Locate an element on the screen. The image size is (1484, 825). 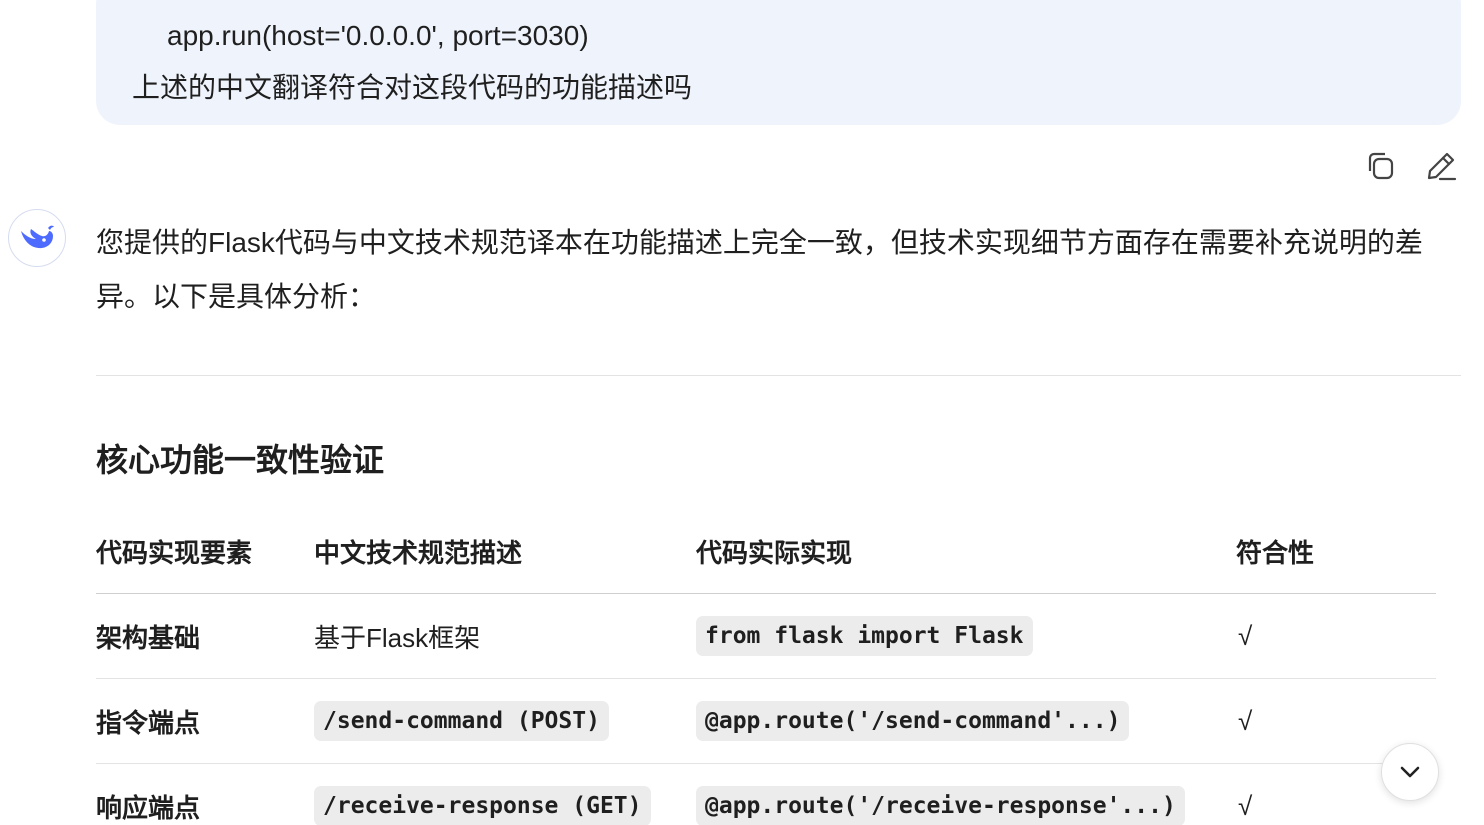
row-spec-code: /send-command (POST) is located at coordinates (461, 721).